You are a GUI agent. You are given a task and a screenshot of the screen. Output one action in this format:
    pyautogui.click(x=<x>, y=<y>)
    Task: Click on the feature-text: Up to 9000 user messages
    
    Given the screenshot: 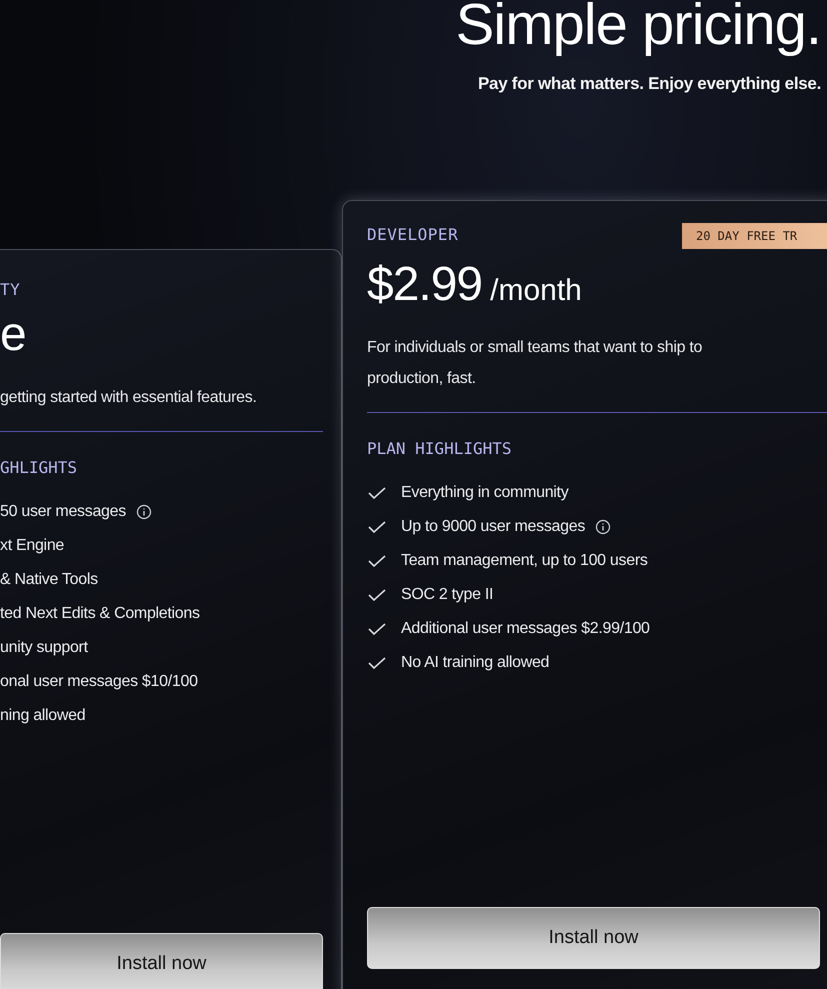 What is the action you would take?
    pyautogui.click(x=493, y=527)
    